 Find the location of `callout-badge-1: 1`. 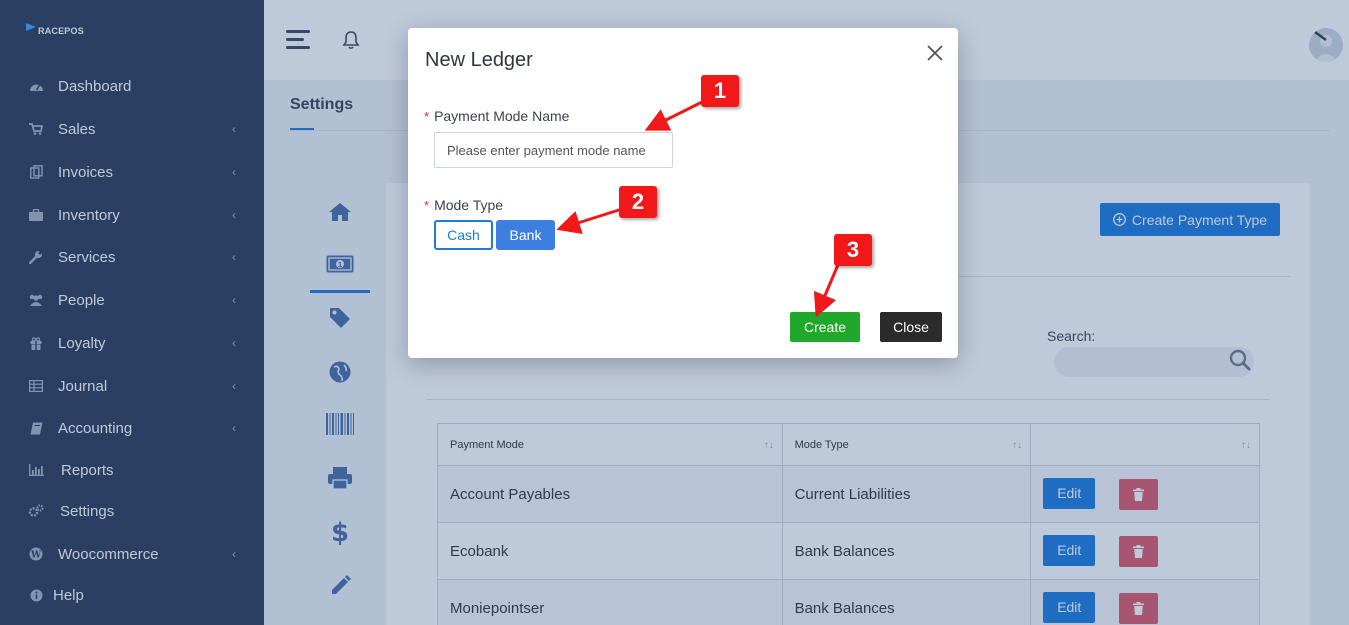

callout-badge-1: 1 is located at coordinates (720, 91).